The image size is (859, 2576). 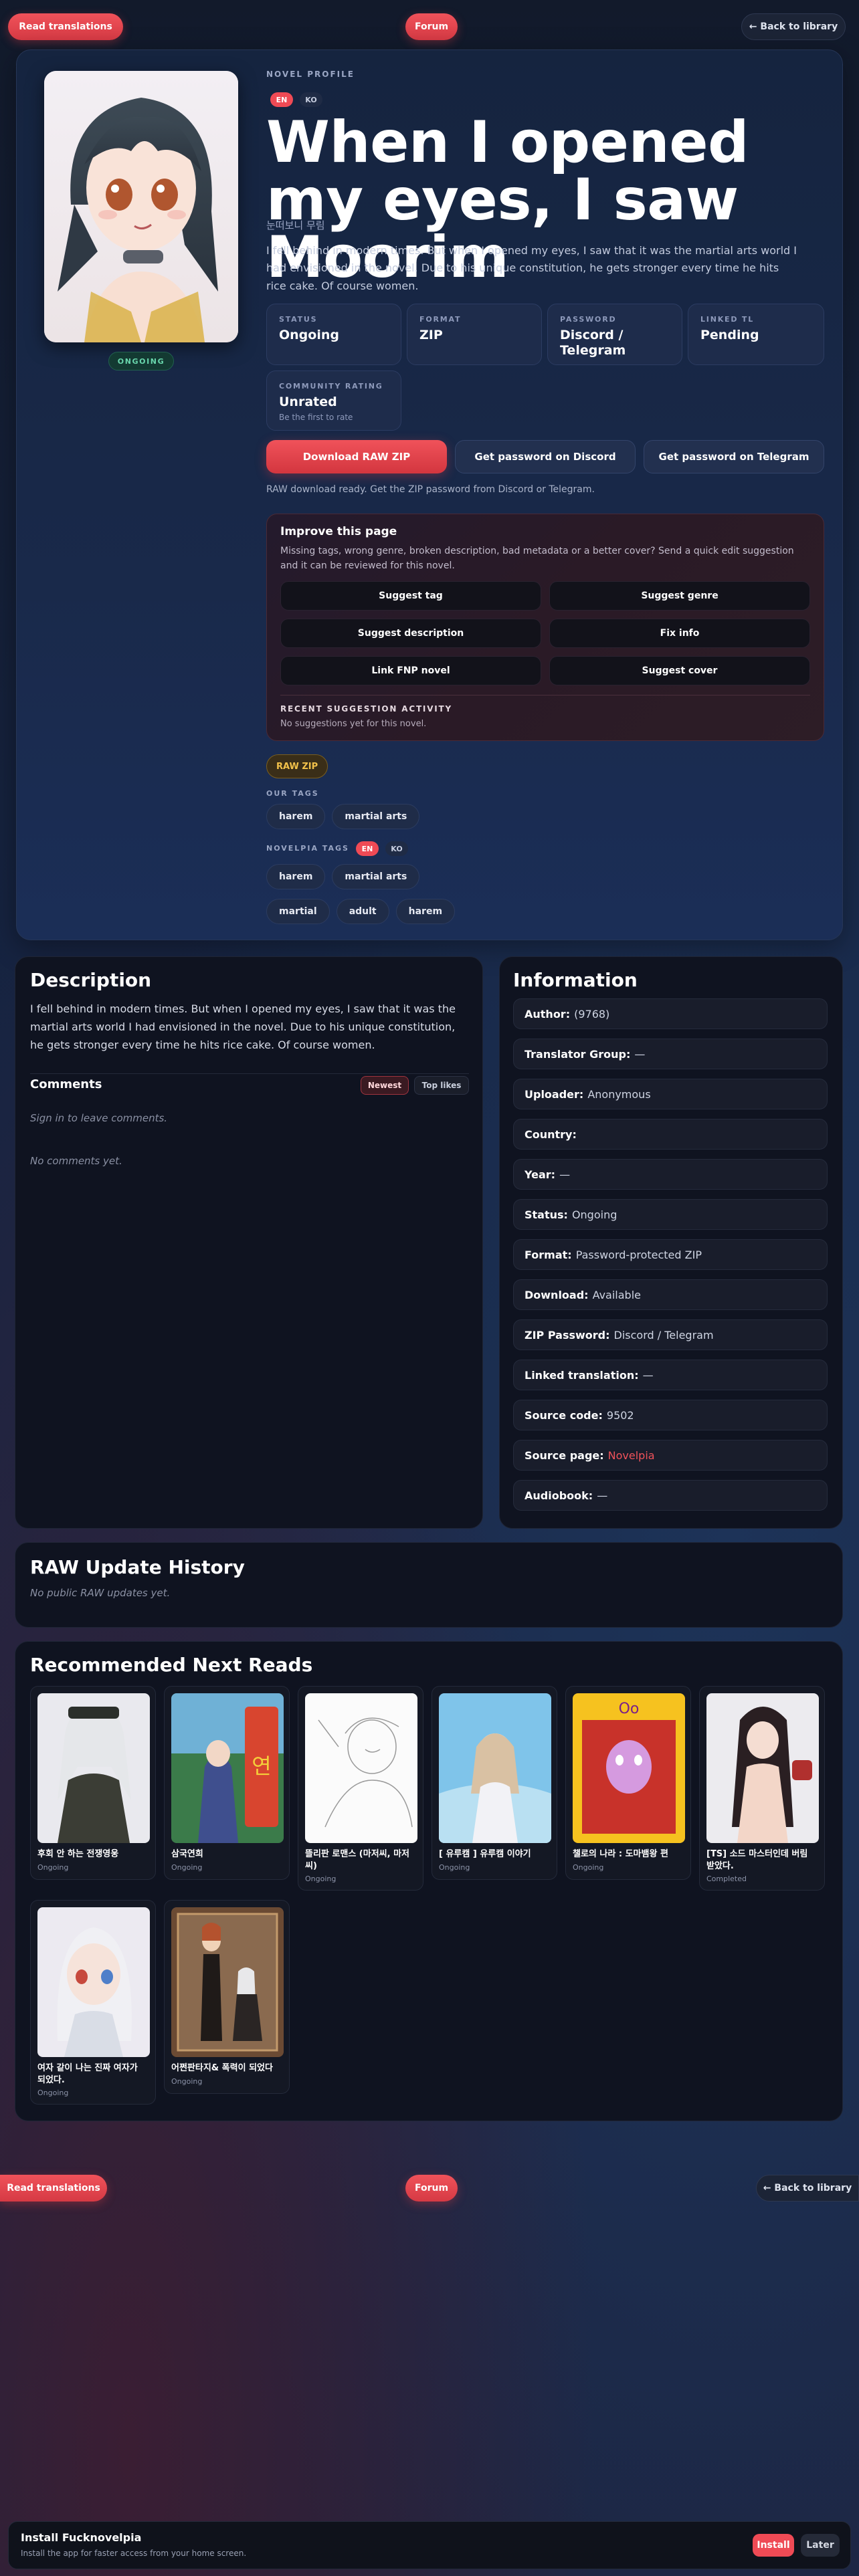 I want to click on stat-value: Unrated, so click(x=308, y=402).